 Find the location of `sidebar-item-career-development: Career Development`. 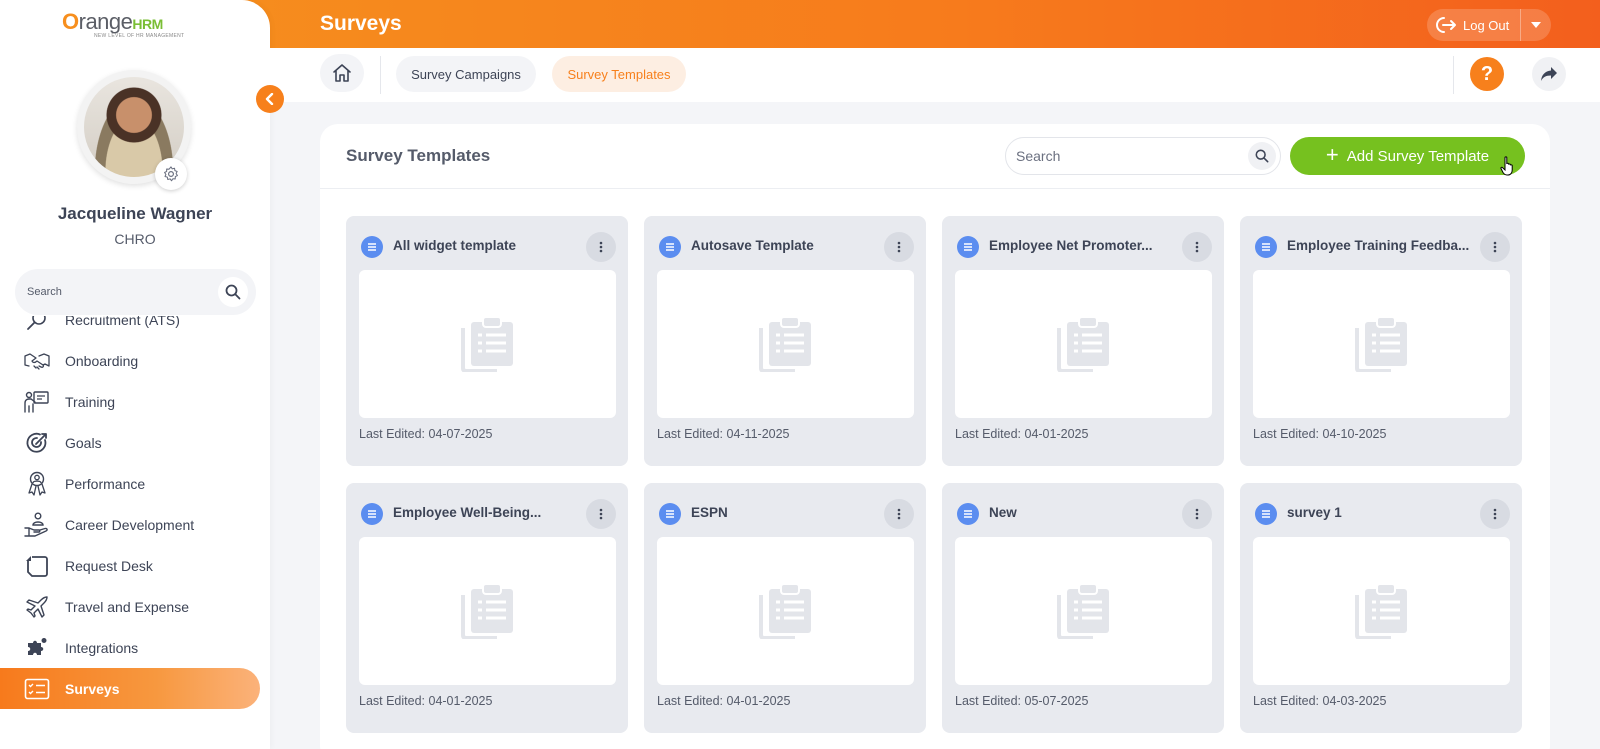

sidebar-item-career-development: Career Development is located at coordinates (130, 524).